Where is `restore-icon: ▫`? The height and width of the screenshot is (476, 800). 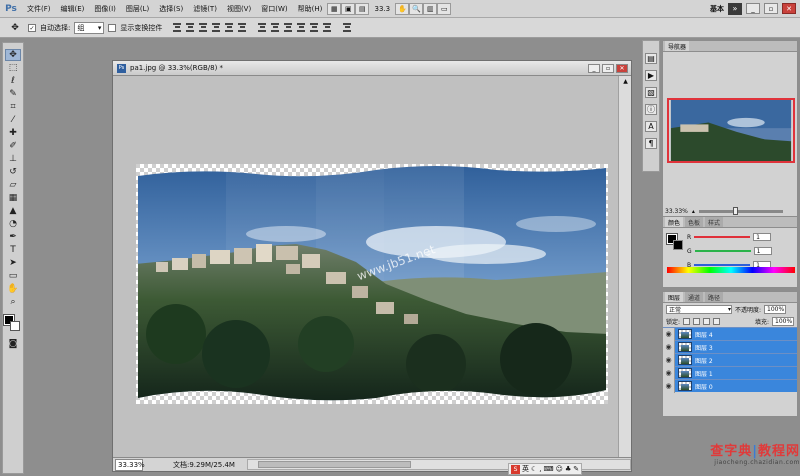
restore-icon: ▫ is located at coordinates (771, 8).